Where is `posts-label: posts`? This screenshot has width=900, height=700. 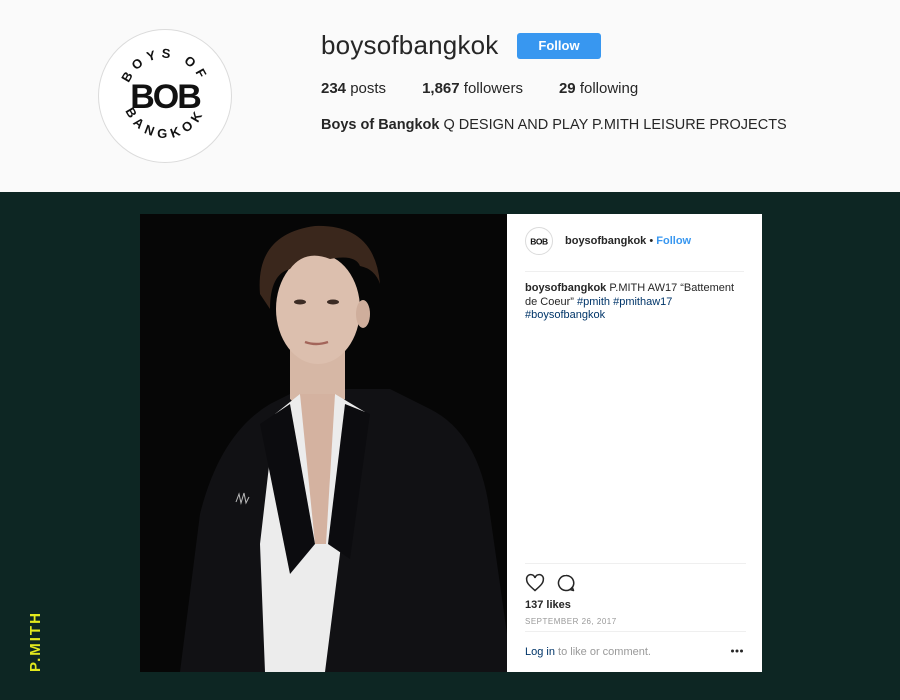 posts-label: posts is located at coordinates (366, 88).